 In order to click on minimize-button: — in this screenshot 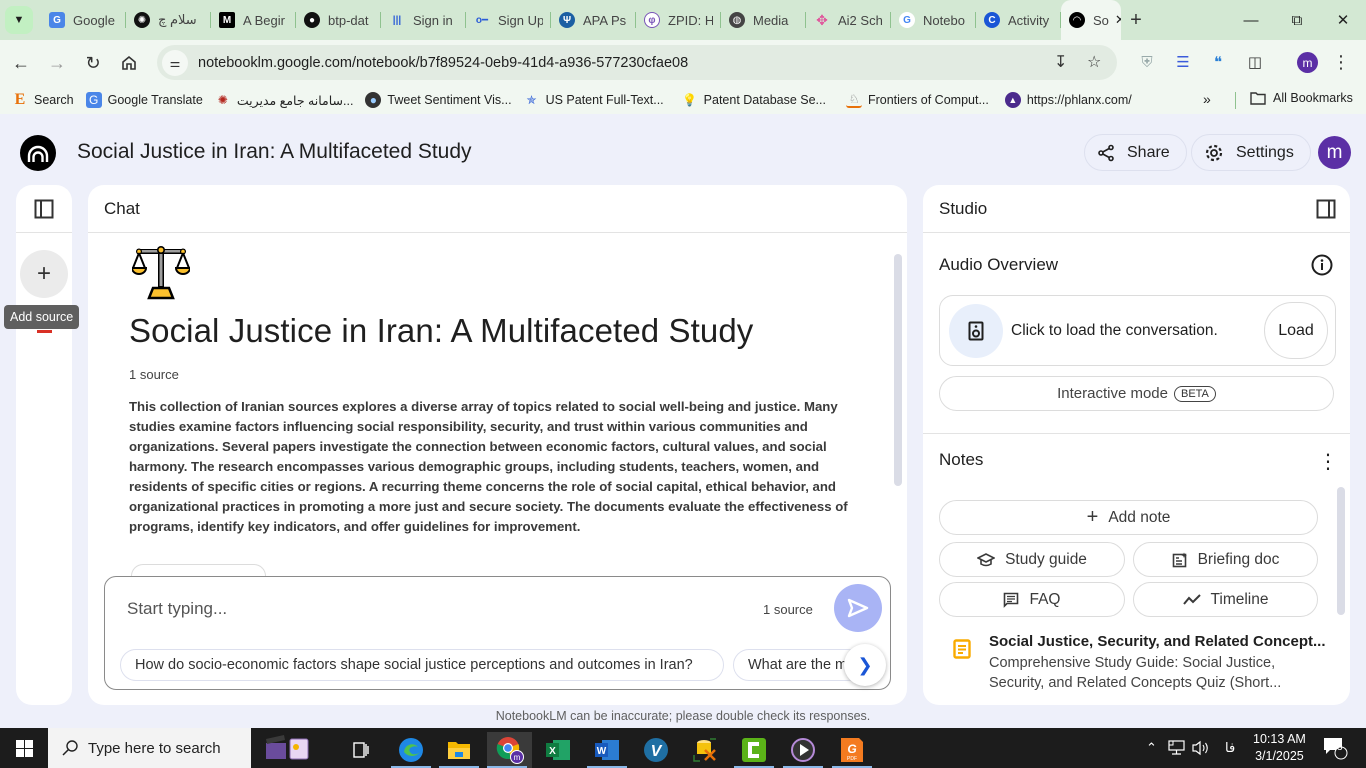, I will do `click(1251, 20)`.